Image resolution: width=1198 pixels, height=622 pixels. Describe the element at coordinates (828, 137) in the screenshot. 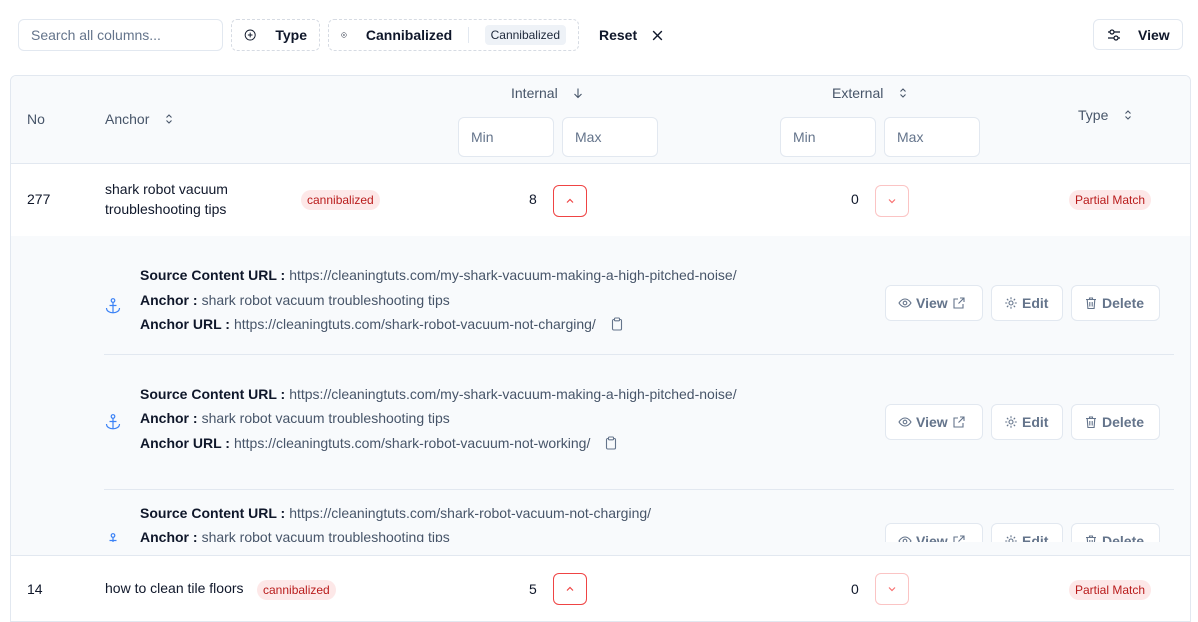

I see `external-min-input` at that location.